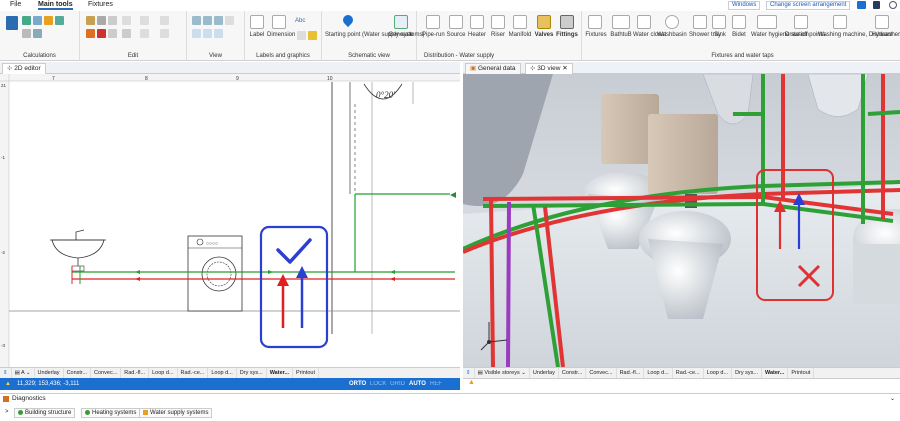  What do you see at coordinates (417, 384) in the screenshot?
I see `mode-auto: AUTO` at bounding box center [417, 384].